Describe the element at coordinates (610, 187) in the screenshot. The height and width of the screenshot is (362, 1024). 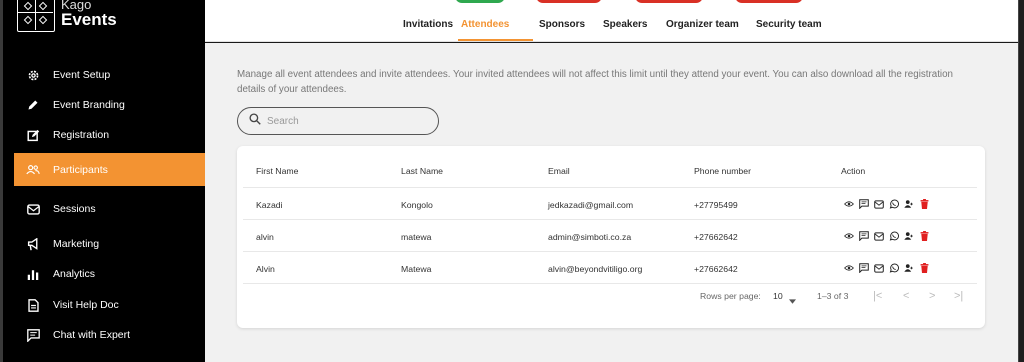
I see `header-divider` at that location.